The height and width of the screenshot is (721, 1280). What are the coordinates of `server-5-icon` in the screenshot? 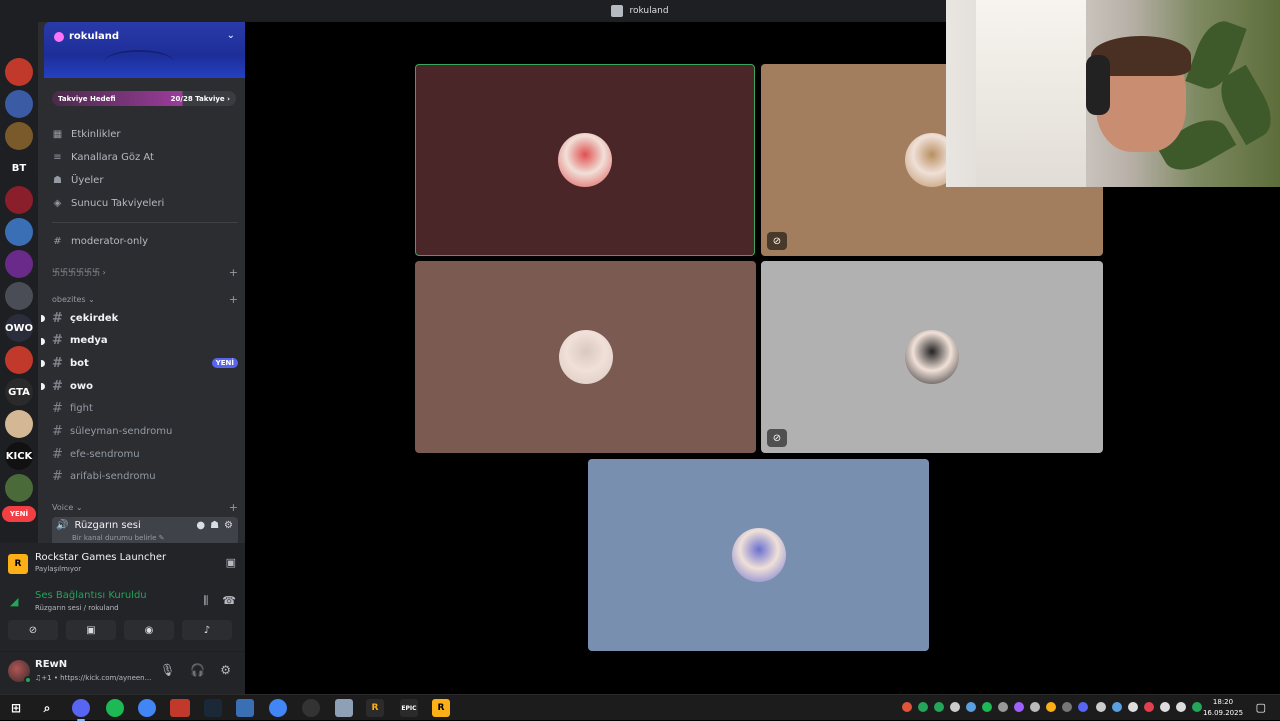 It's located at (19, 200).